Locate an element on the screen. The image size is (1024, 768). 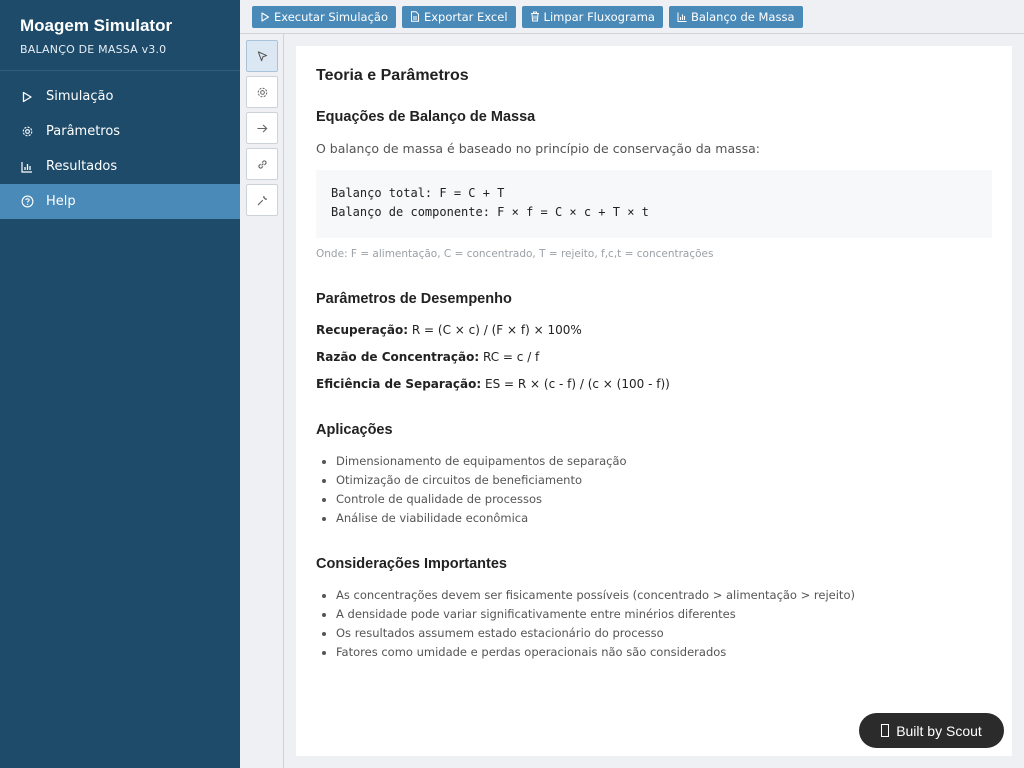
metric-concentration-ratio: Razão de Concentração: RC = c / f is located at coordinates (427, 357).